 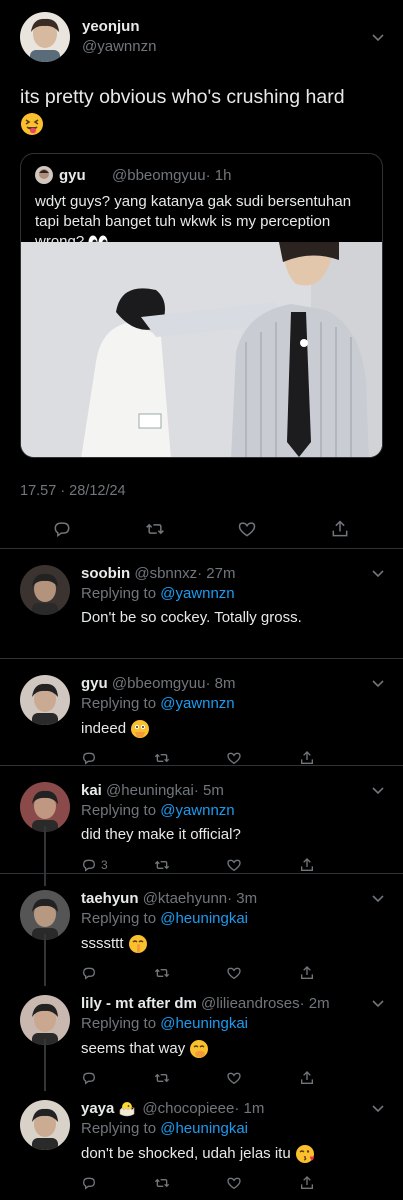 What do you see at coordinates (198, 1154) in the screenshot?
I see `reply-text: don't be shocked, udah jelas itu` at bounding box center [198, 1154].